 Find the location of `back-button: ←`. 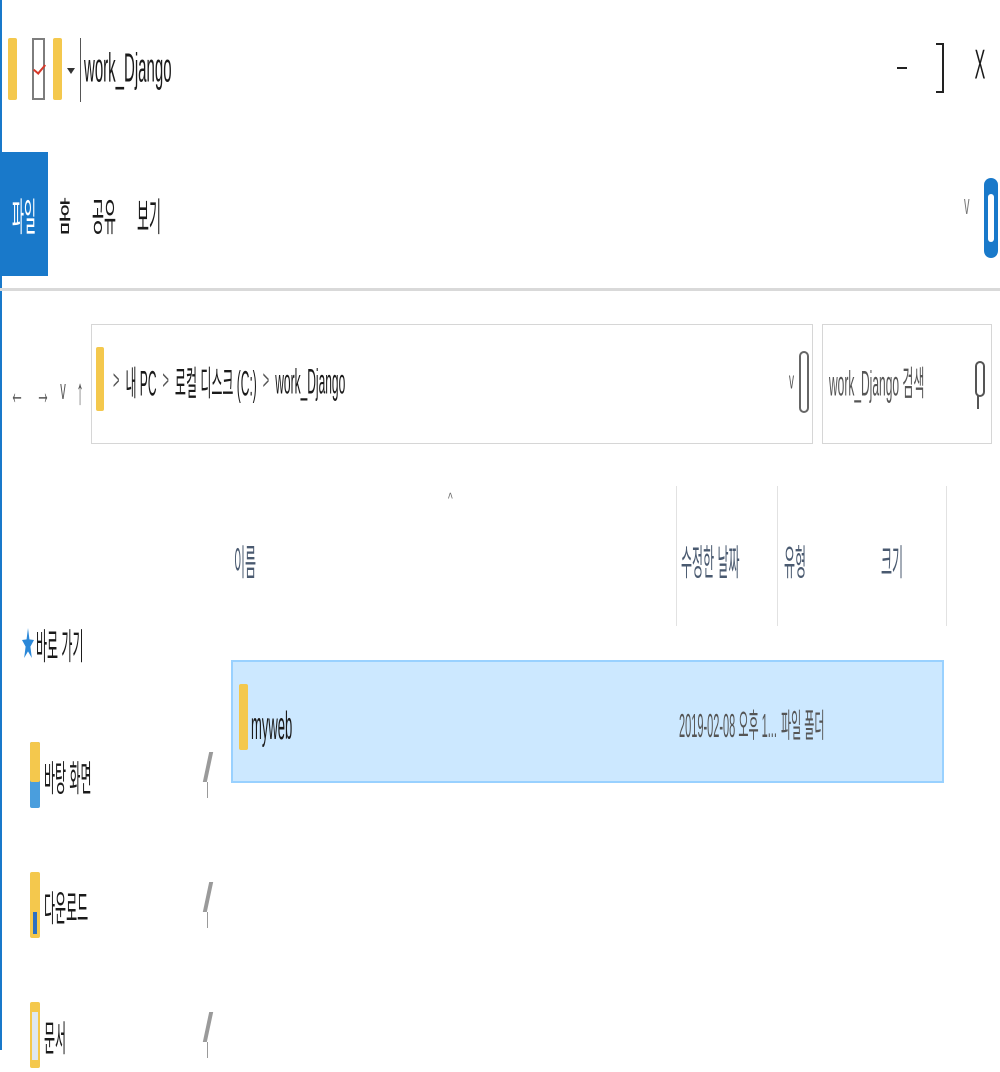

back-button: ← is located at coordinates (17, 391).